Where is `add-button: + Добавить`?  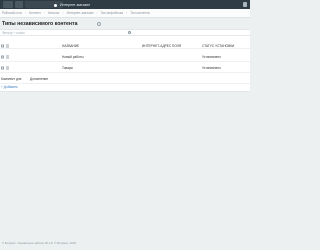
add-button: + Добавить is located at coordinates (9, 87).